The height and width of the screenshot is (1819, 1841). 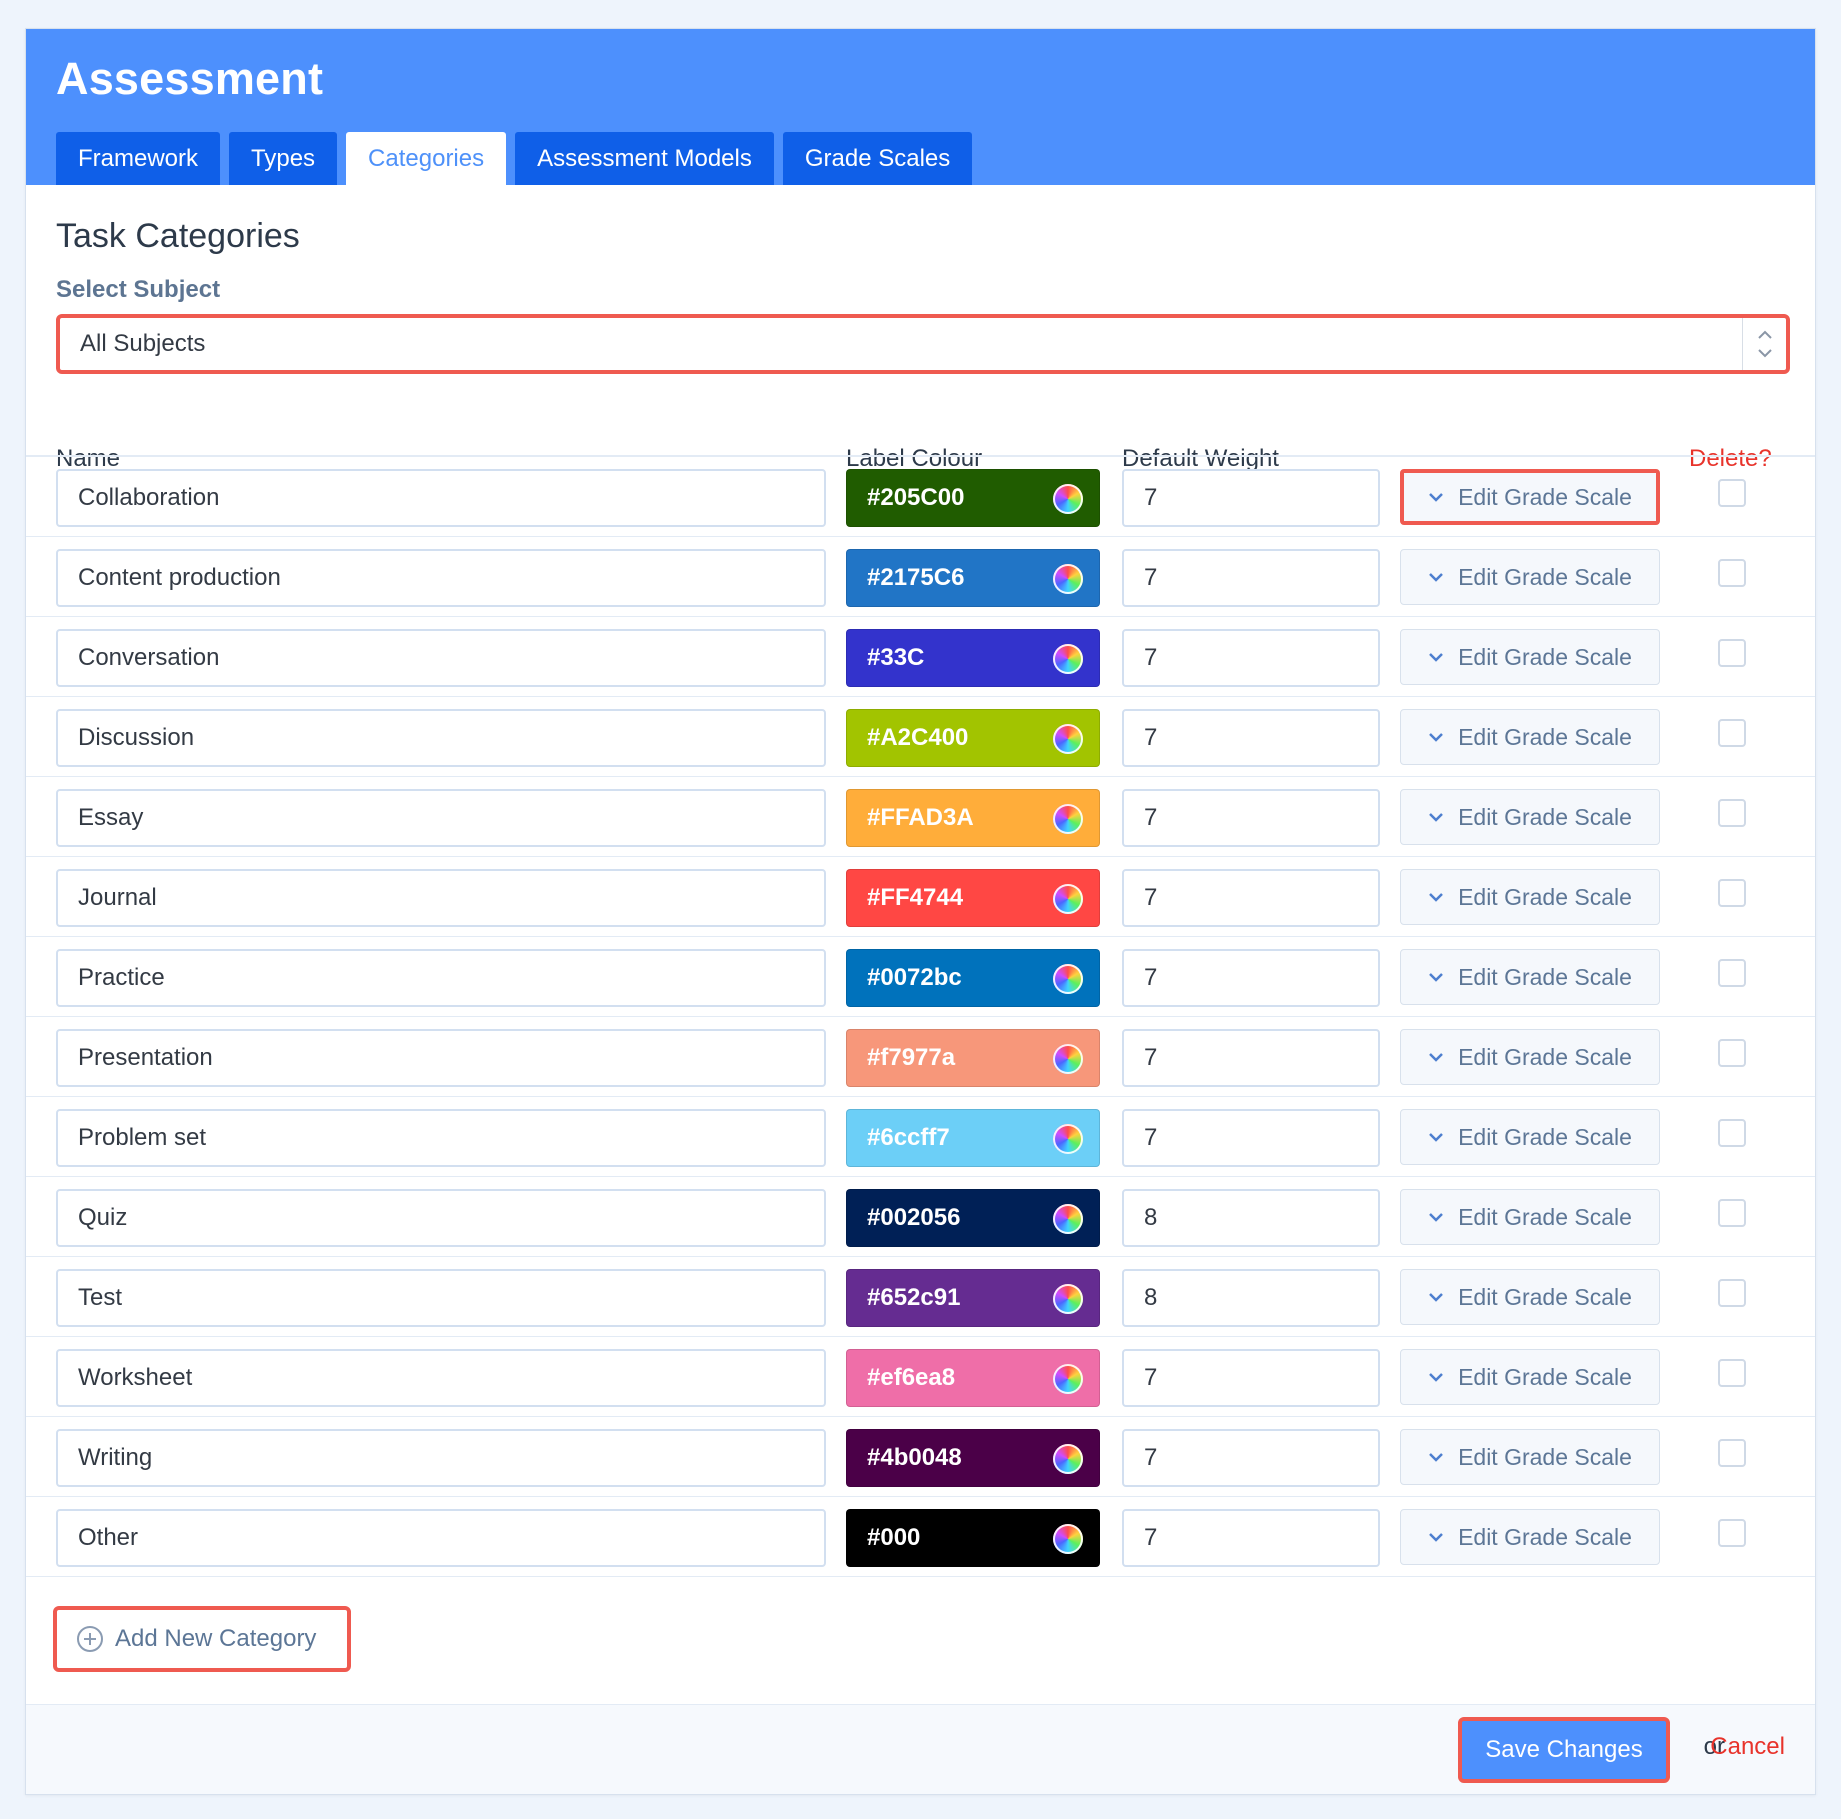 What do you see at coordinates (973, 498) in the screenshot?
I see `label-colour-input: #205C00` at bounding box center [973, 498].